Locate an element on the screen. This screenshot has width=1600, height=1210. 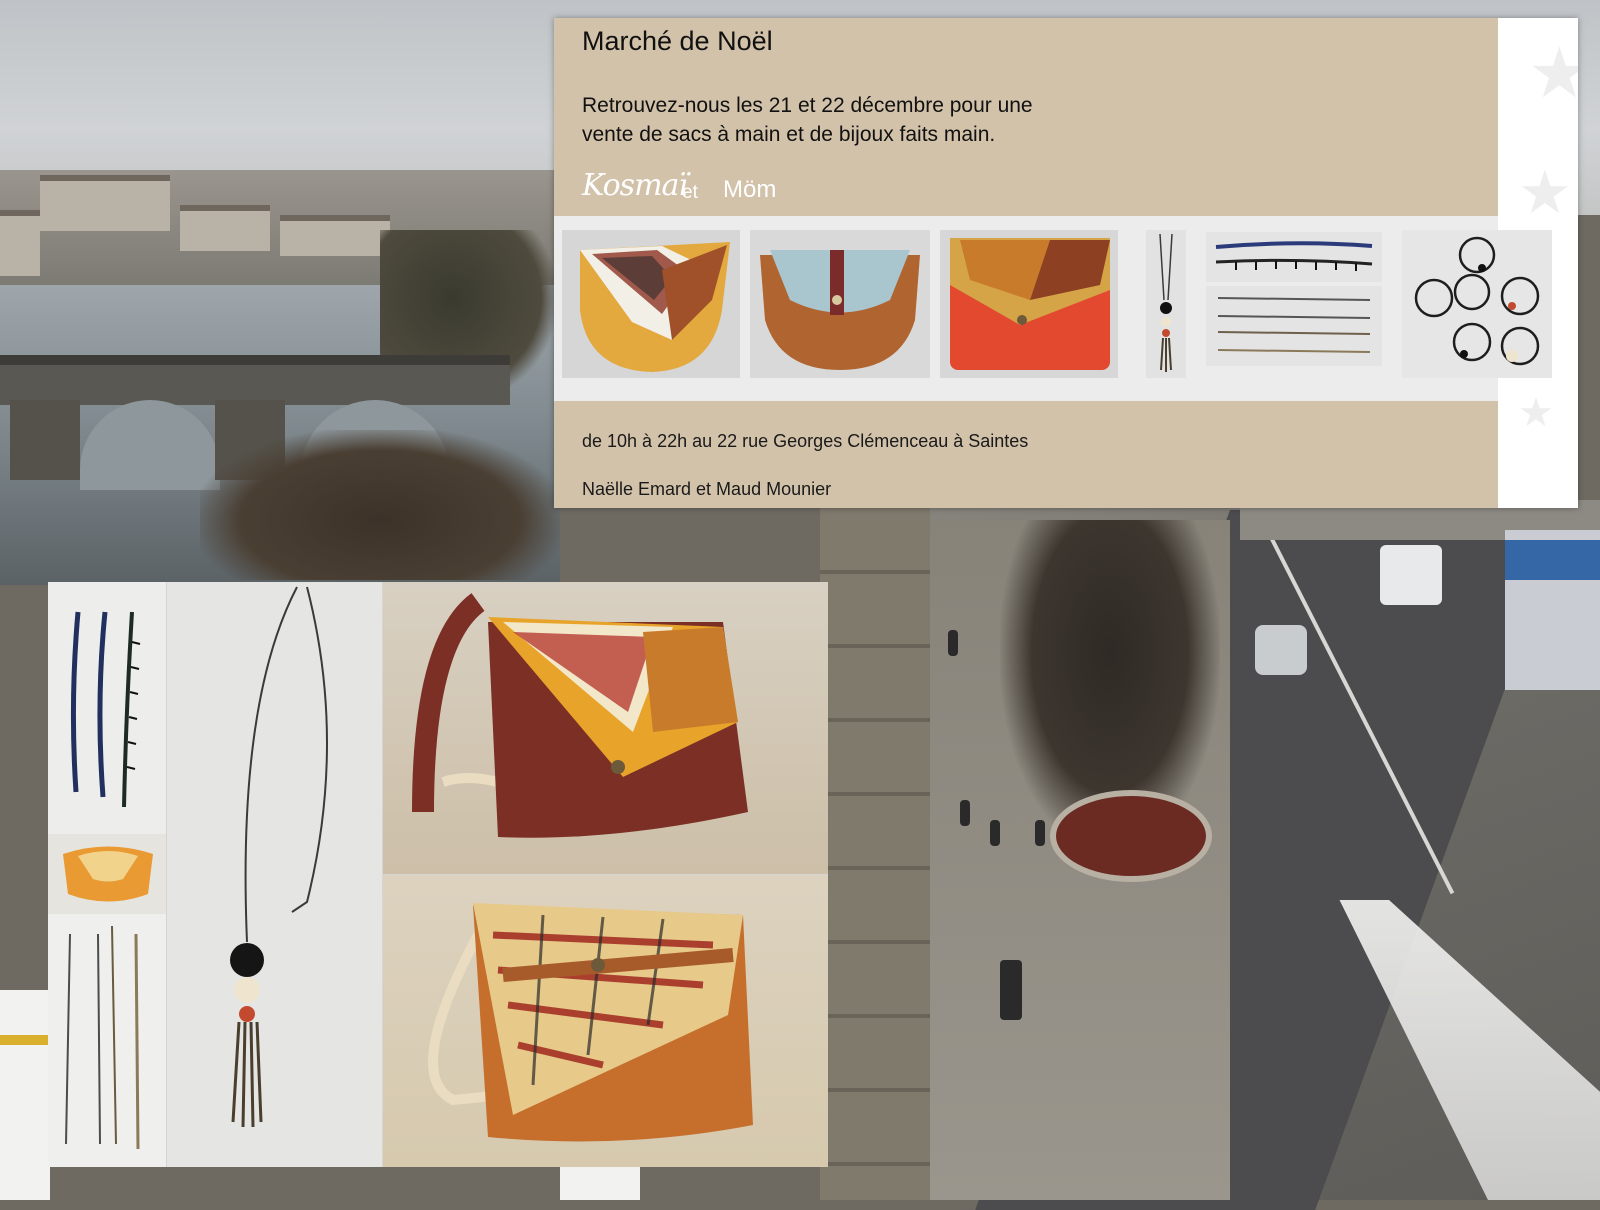
car is located at coordinates (1281, 650).